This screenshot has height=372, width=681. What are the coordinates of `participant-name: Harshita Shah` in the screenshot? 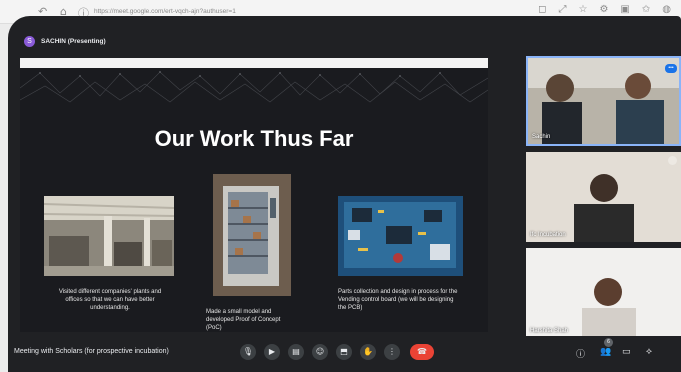 It's located at (549, 331).